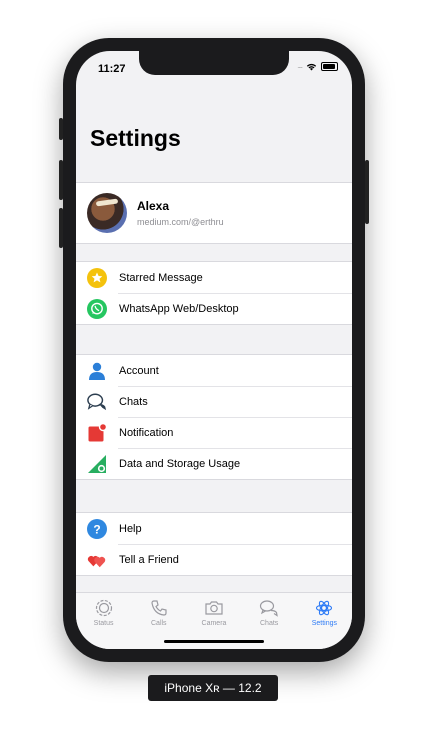  What do you see at coordinates (180, 463) in the screenshot?
I see `data-storage-label: Data and Storage Usage` at bounding box center [180, 463].